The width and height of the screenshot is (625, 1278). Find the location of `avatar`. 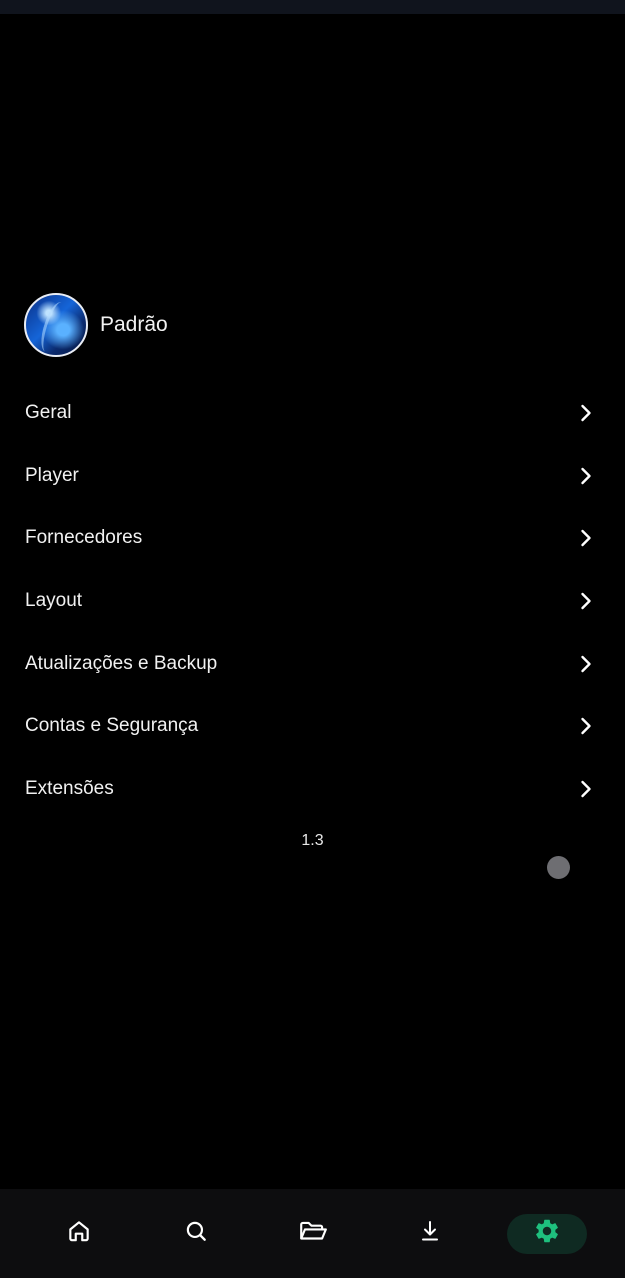

avatar is located at coordinates (56, 325).